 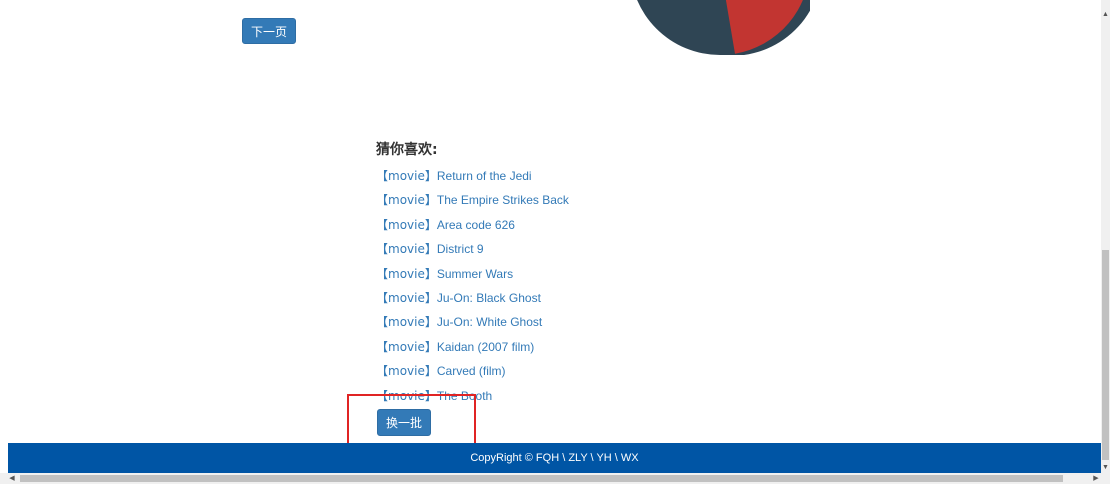 I want to click on recommend-item: 【movie】Ju-On: White Ghost, so click(x=472, y=324).